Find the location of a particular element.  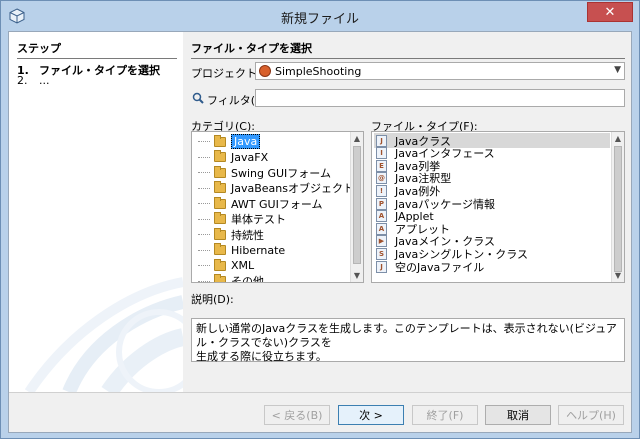

step-label: ファイル・タイプを選択 is located at coordinates (99, 70).